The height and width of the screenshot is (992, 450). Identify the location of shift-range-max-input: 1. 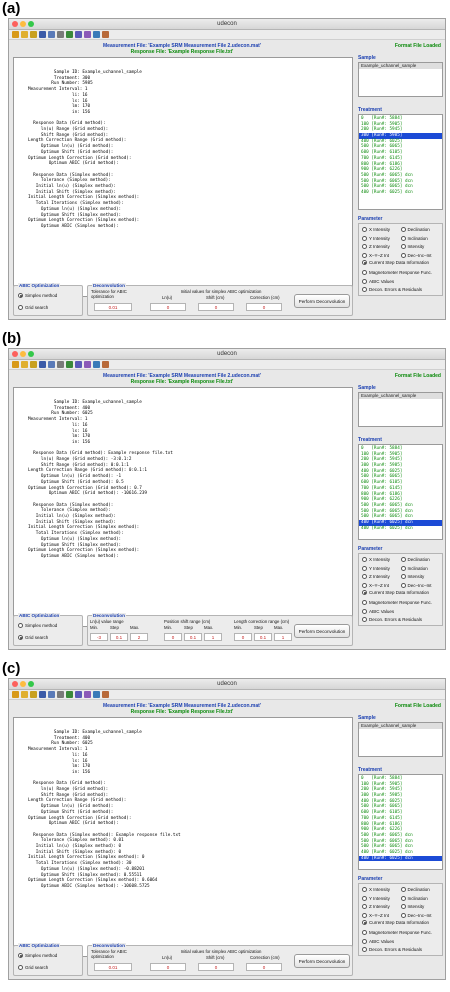
(213, 637).